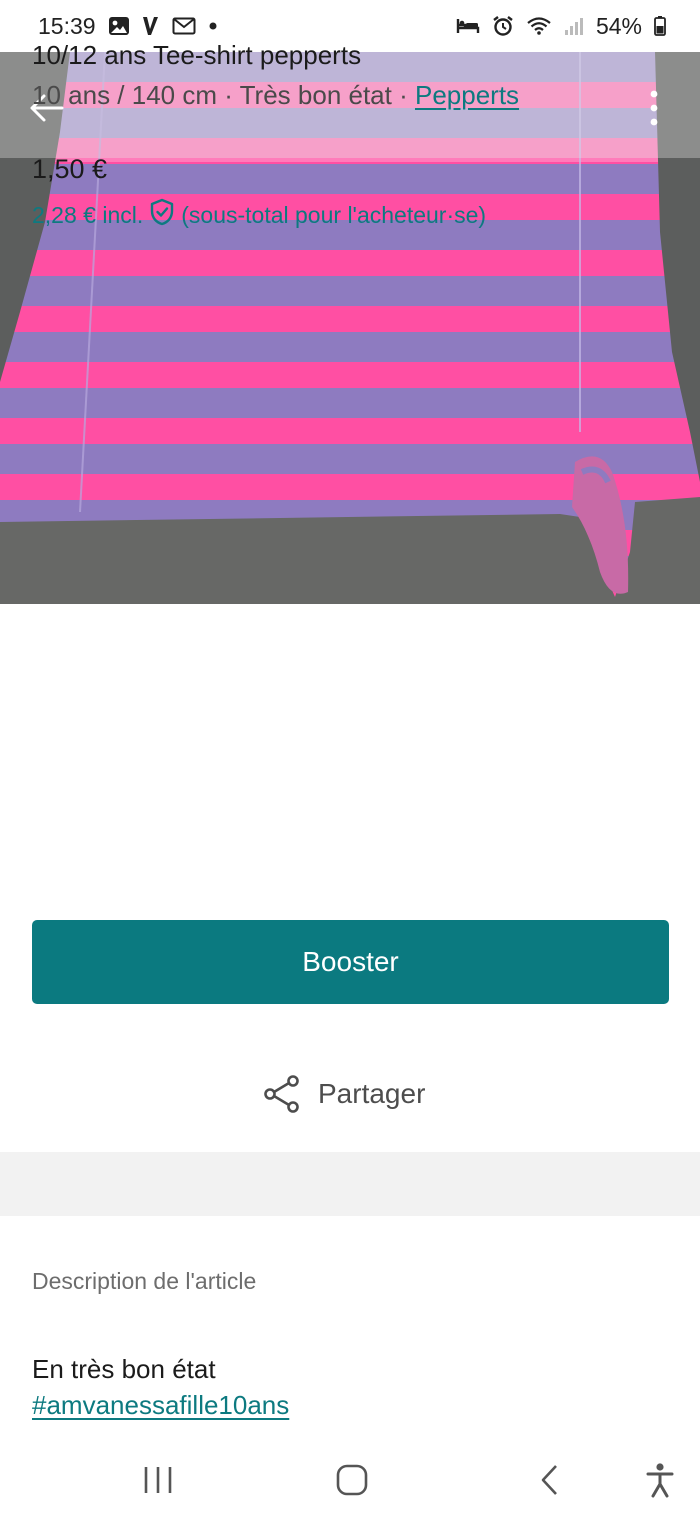  What do you see at coordinates (561, 26) in the screenshot?
I see `status-right: 54%` at bounding box center [561, 26].